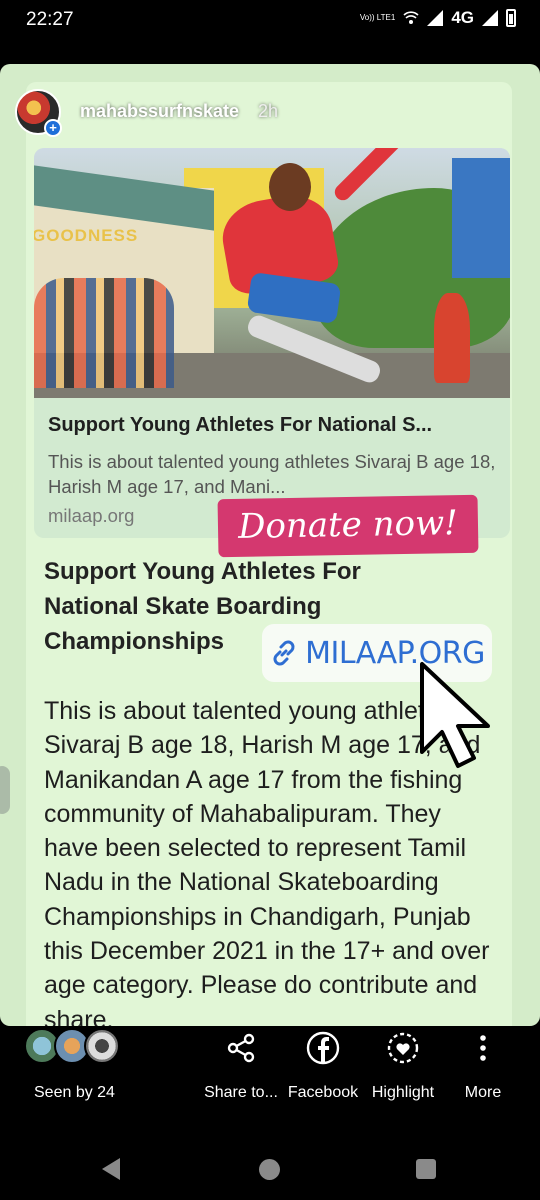  I want to click on recents-nav-icon, so click(426, 1169).